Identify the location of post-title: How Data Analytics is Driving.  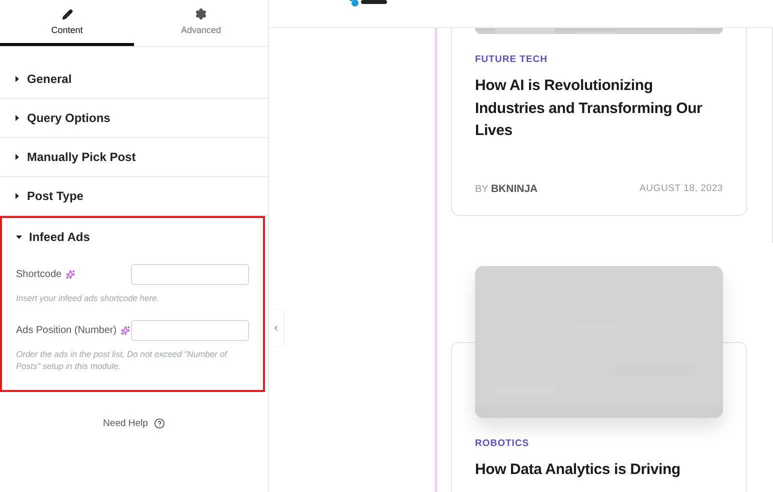
(599, 469).